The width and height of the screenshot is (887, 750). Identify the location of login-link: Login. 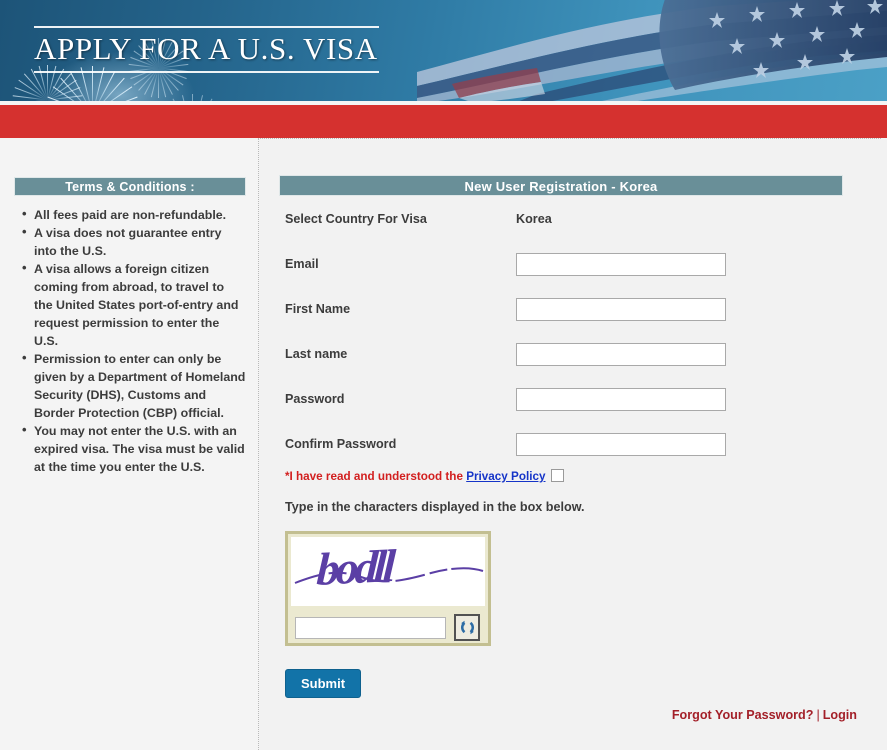
(840, 715).